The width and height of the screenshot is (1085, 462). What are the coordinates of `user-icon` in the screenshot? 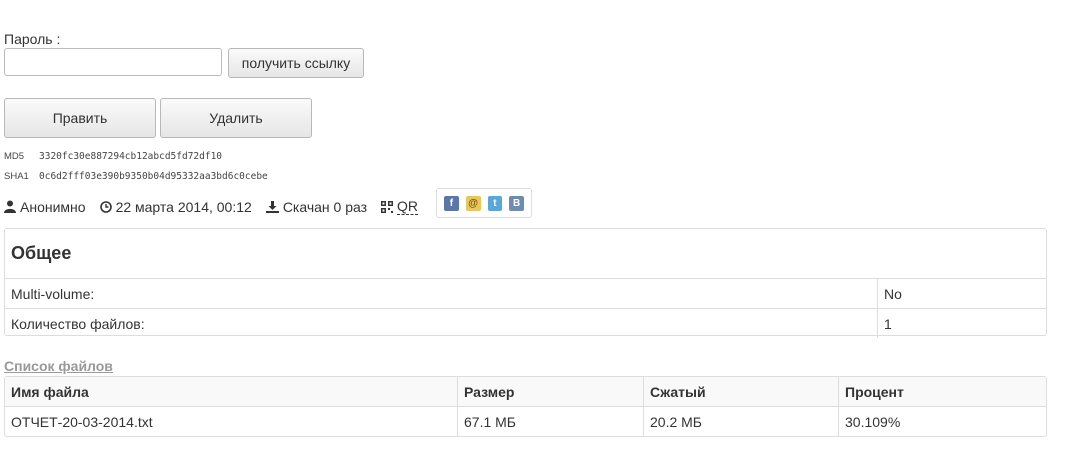 It's located at (10, 206).